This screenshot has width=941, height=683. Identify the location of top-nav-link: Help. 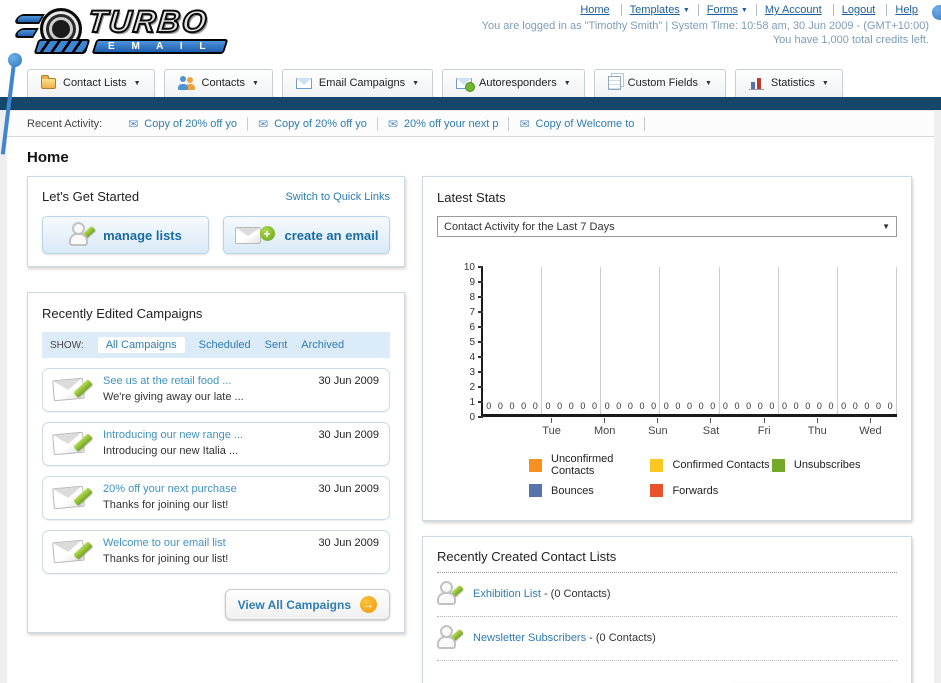
(906, 10).